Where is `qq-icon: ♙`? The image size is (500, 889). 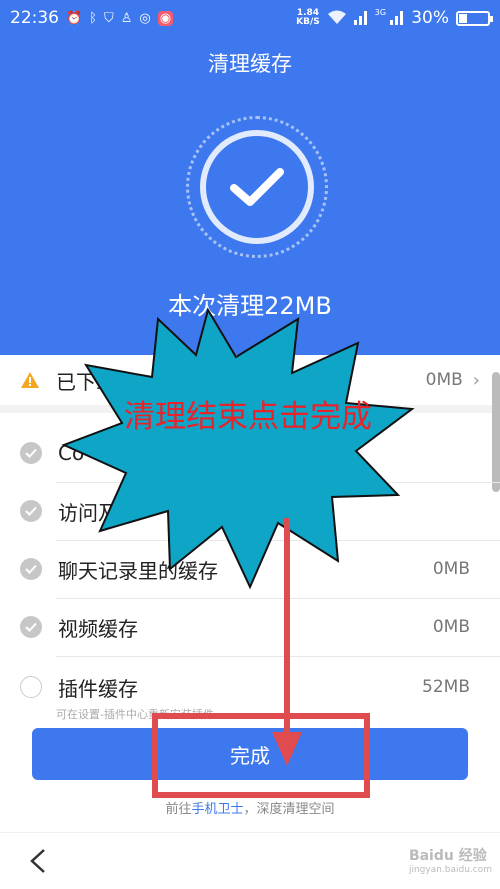
qq-icon: ♙ is located at coordinates (126, 18).